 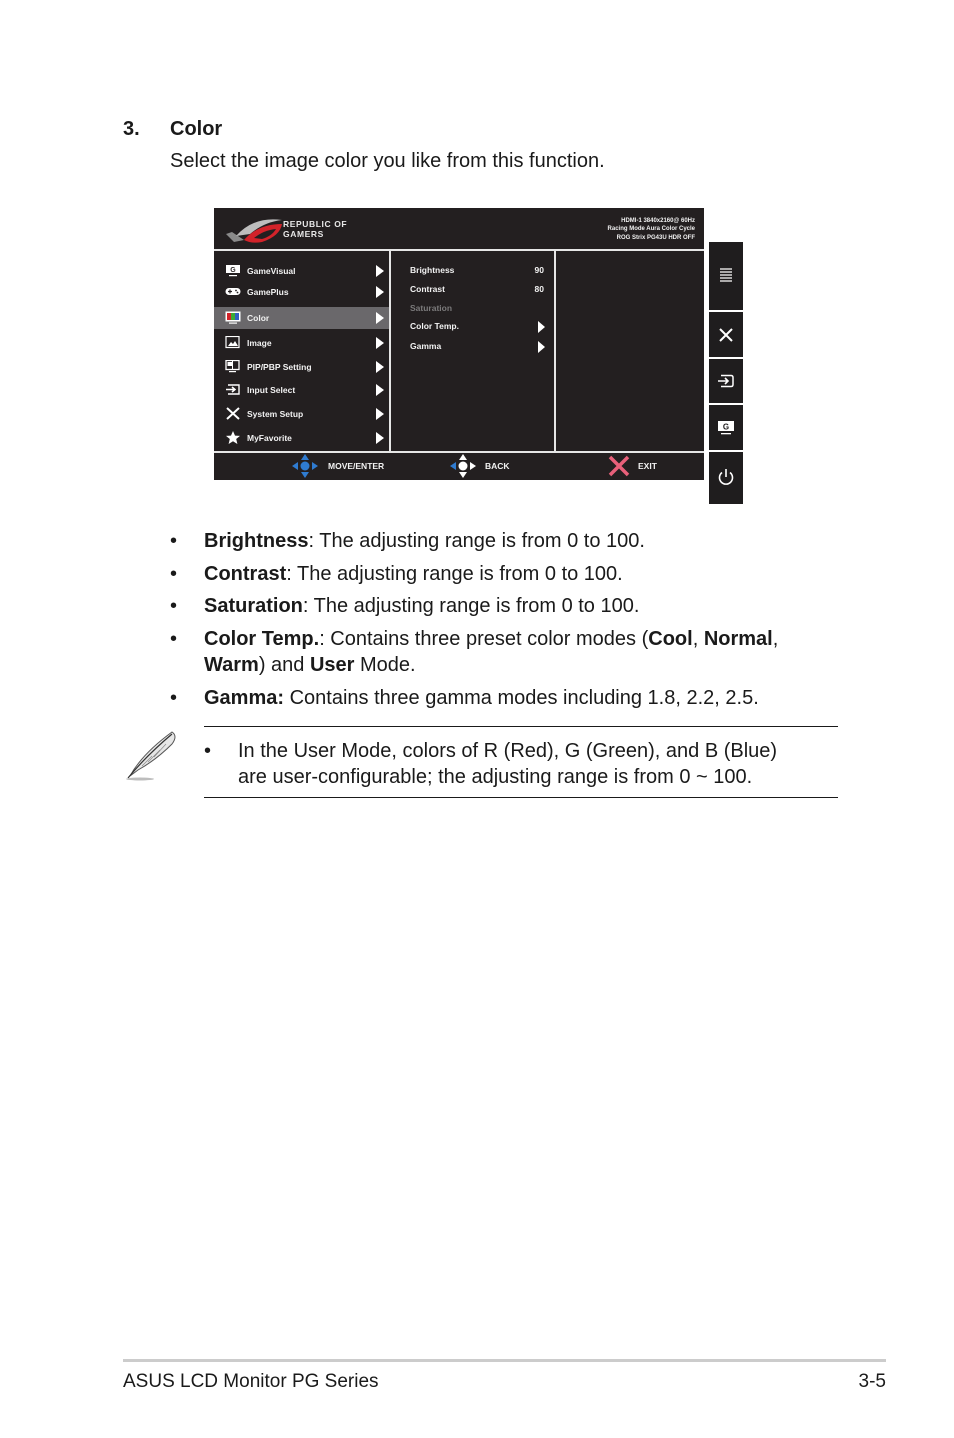 I want to click on menu-item-system-setup: System Setup, so click(x=301, y=414).